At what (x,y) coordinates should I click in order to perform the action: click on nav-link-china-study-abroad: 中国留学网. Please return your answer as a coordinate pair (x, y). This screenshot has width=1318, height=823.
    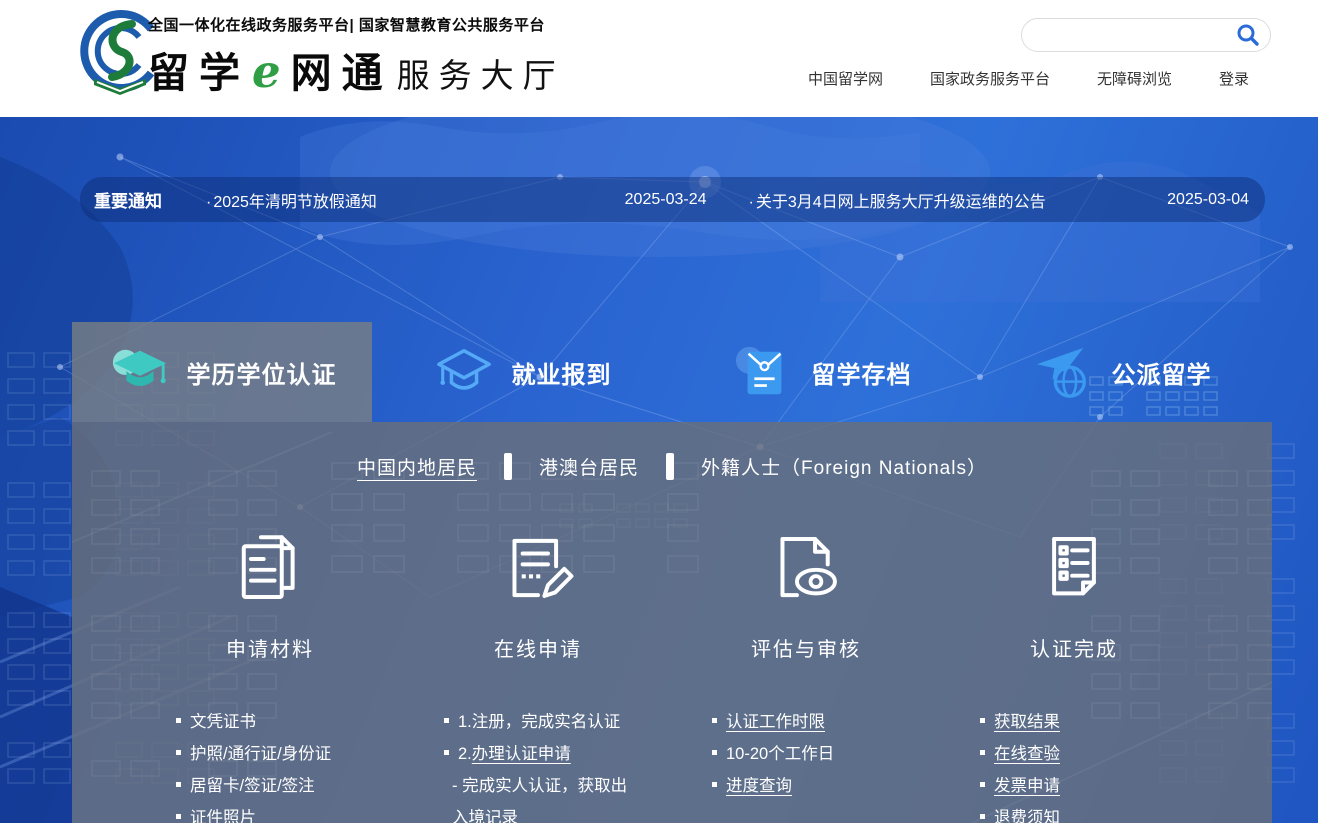
    Looking at the image, I should click on (845, 78).